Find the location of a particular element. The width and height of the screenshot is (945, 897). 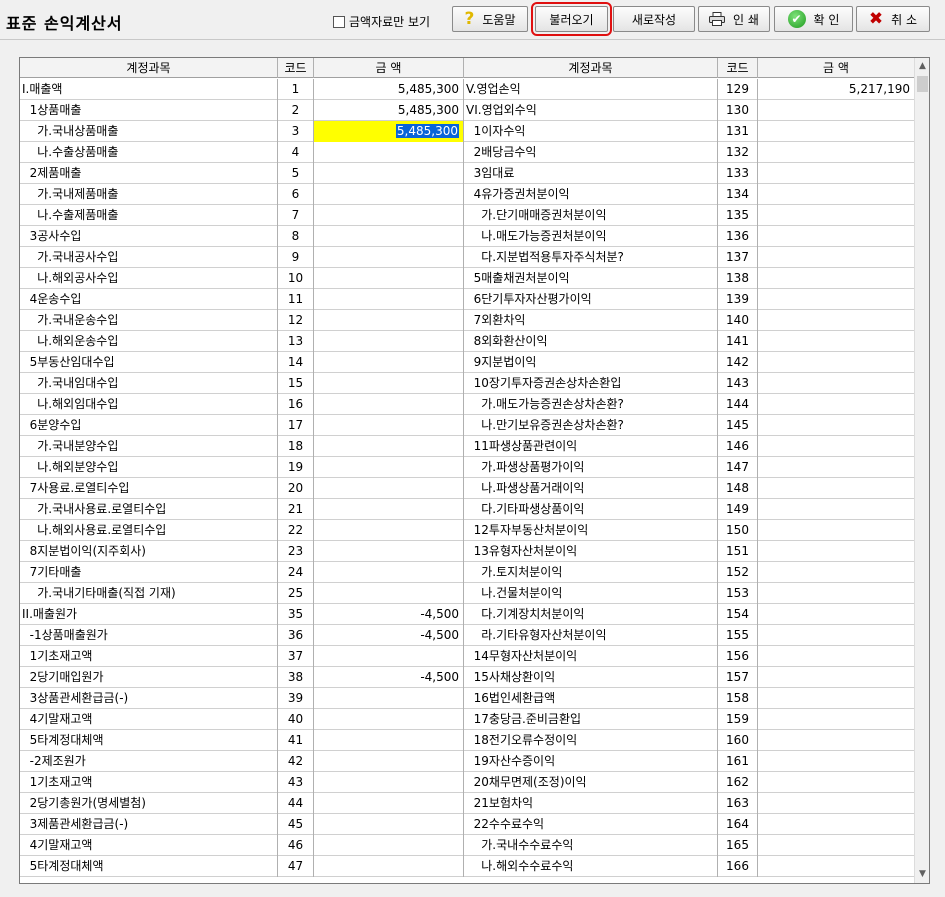

table-row: -2제조원가 42 19자산수증이익 161 is located at coordinates (467, 761).